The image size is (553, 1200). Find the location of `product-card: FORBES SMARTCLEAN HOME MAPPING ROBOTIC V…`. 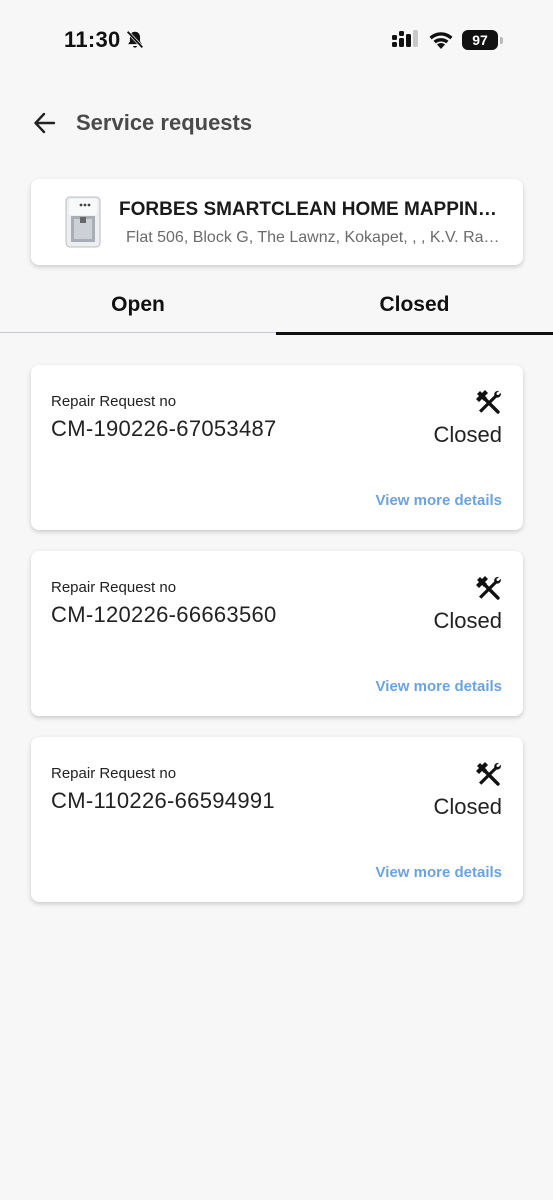

product-card: FORBES SMARTCLEAN HOME MAPPING ROBOTIC V… is located at coordinates (277, 222).